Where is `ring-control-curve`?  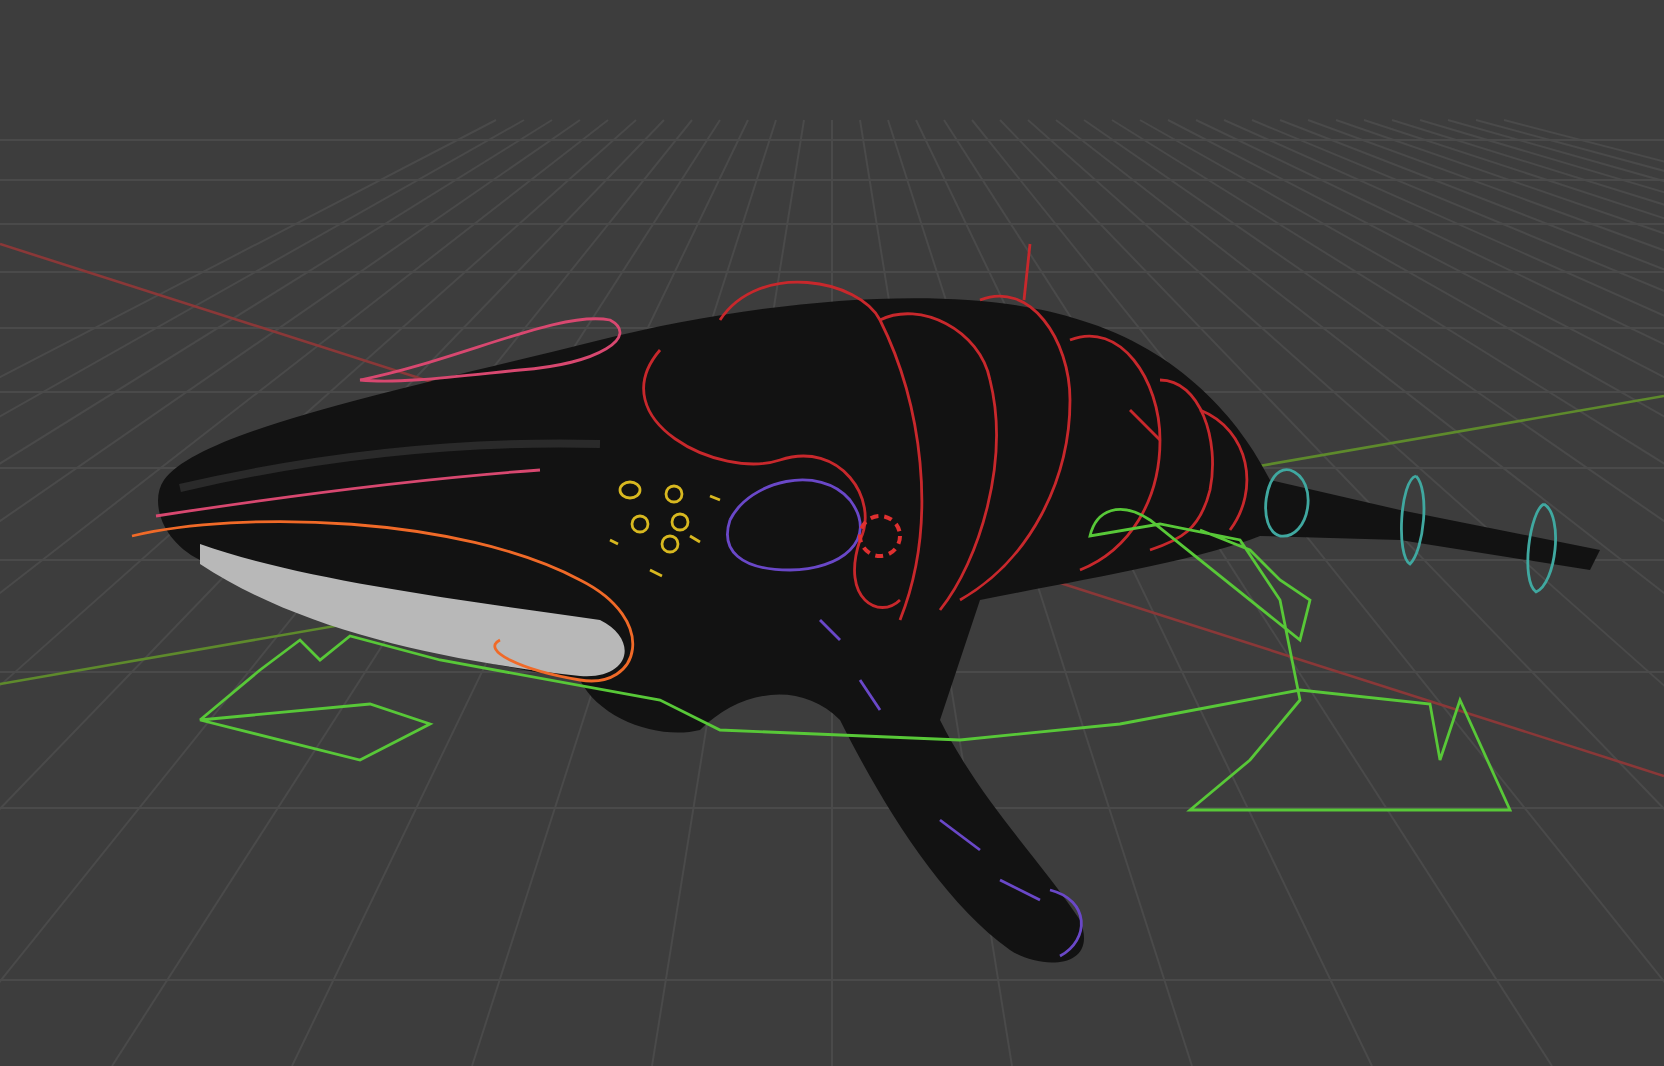 ring-control-curve is located at coordinates (945, 432).